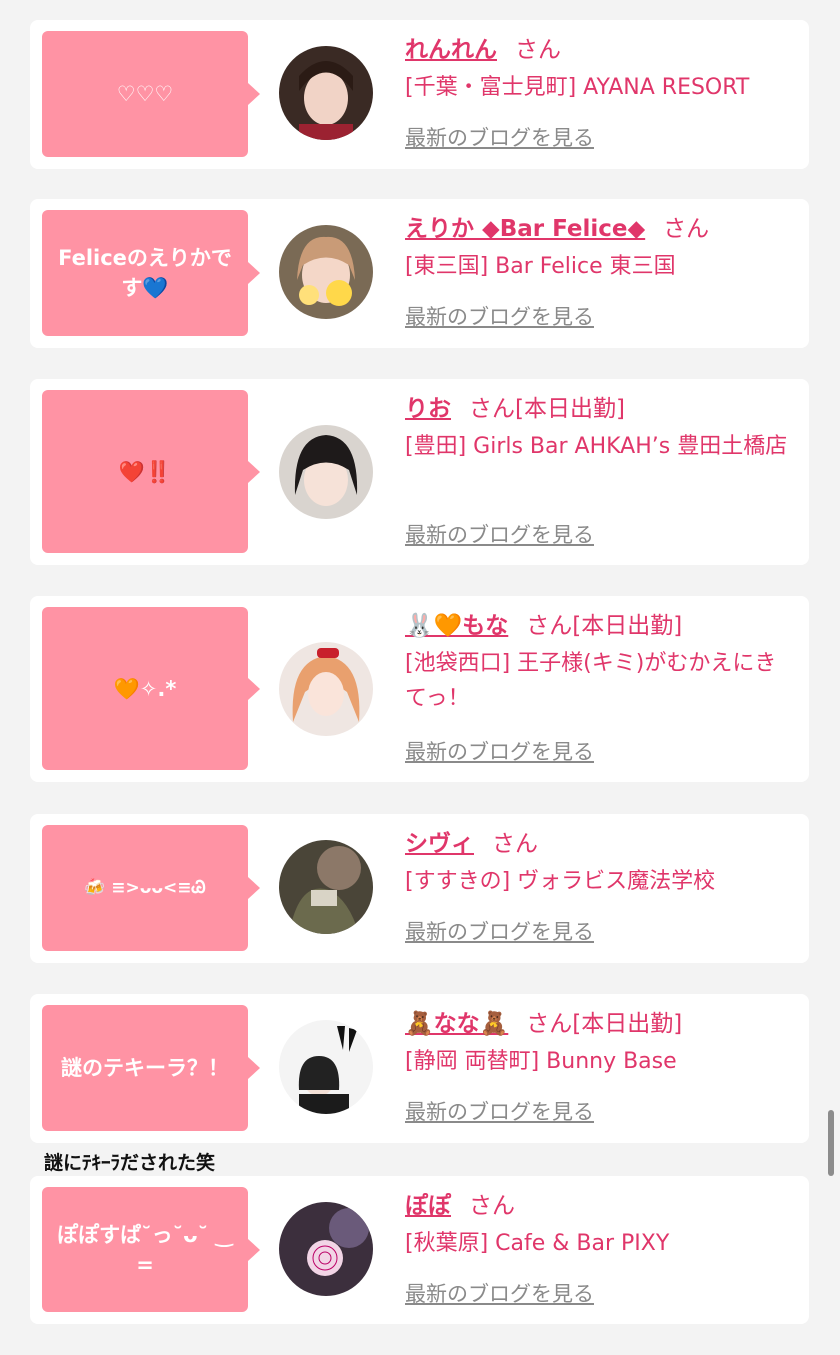  What do you see at coordinates (428, 1206) in the screenshot?
I see `cast-name-link: ぽぽ` at bounding box center [428, 1206].